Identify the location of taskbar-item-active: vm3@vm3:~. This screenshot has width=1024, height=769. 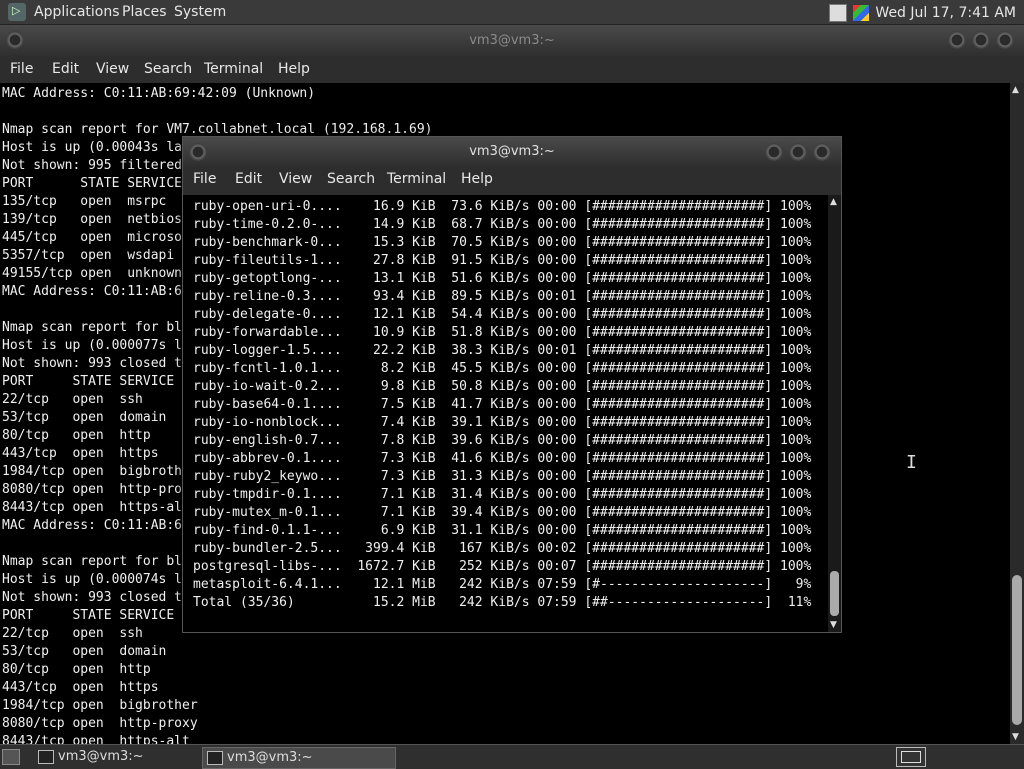
(299, 758).